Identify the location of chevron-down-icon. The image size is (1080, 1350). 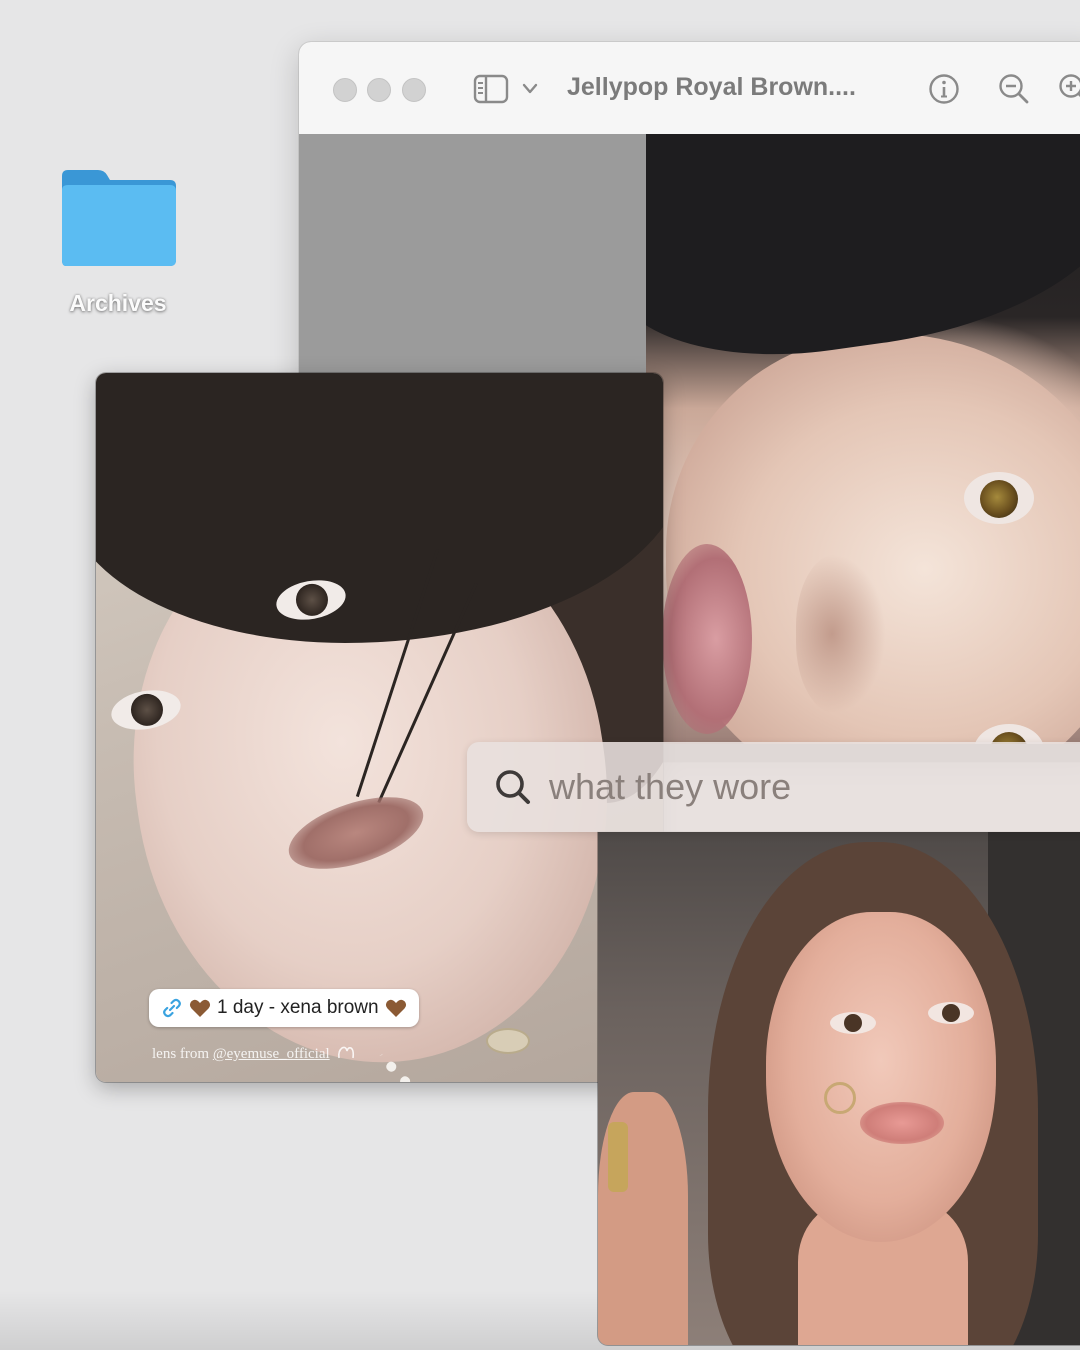
(530, 89).